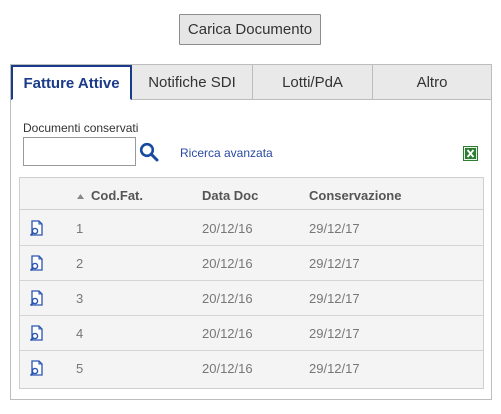 This screenshot has width=501, height=414. Describe the element at coordinates (71, 82) in the screenshot. I see `tab-fatture-attive: Fatture Attive` at that location.